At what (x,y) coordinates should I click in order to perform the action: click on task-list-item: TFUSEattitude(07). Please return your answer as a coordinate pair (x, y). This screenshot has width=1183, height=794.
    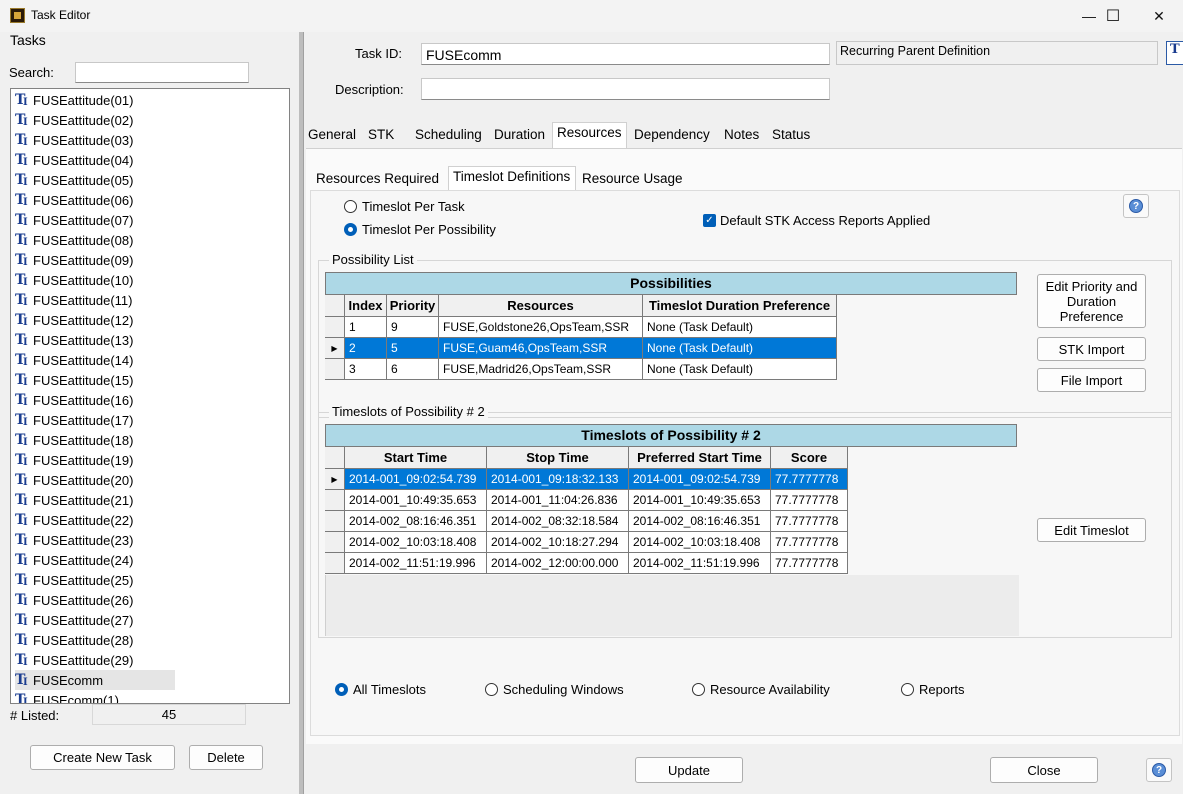
    Looking at the image, I should click on (74, 220).